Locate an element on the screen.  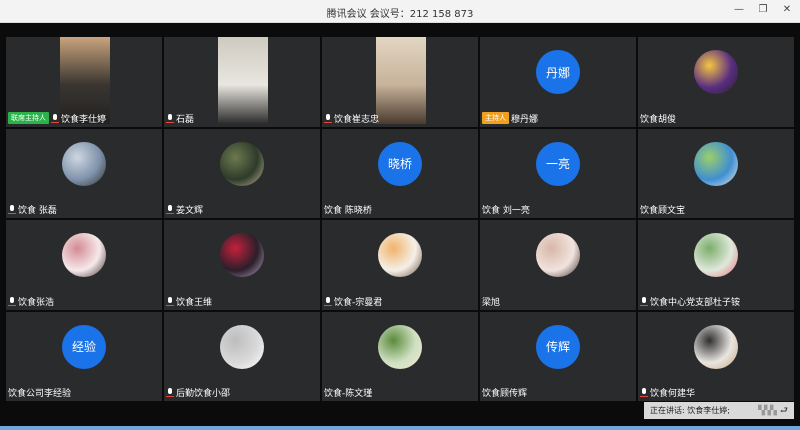
participant-caption: 饮食顾文宝 is located at coordinates (662, 209).